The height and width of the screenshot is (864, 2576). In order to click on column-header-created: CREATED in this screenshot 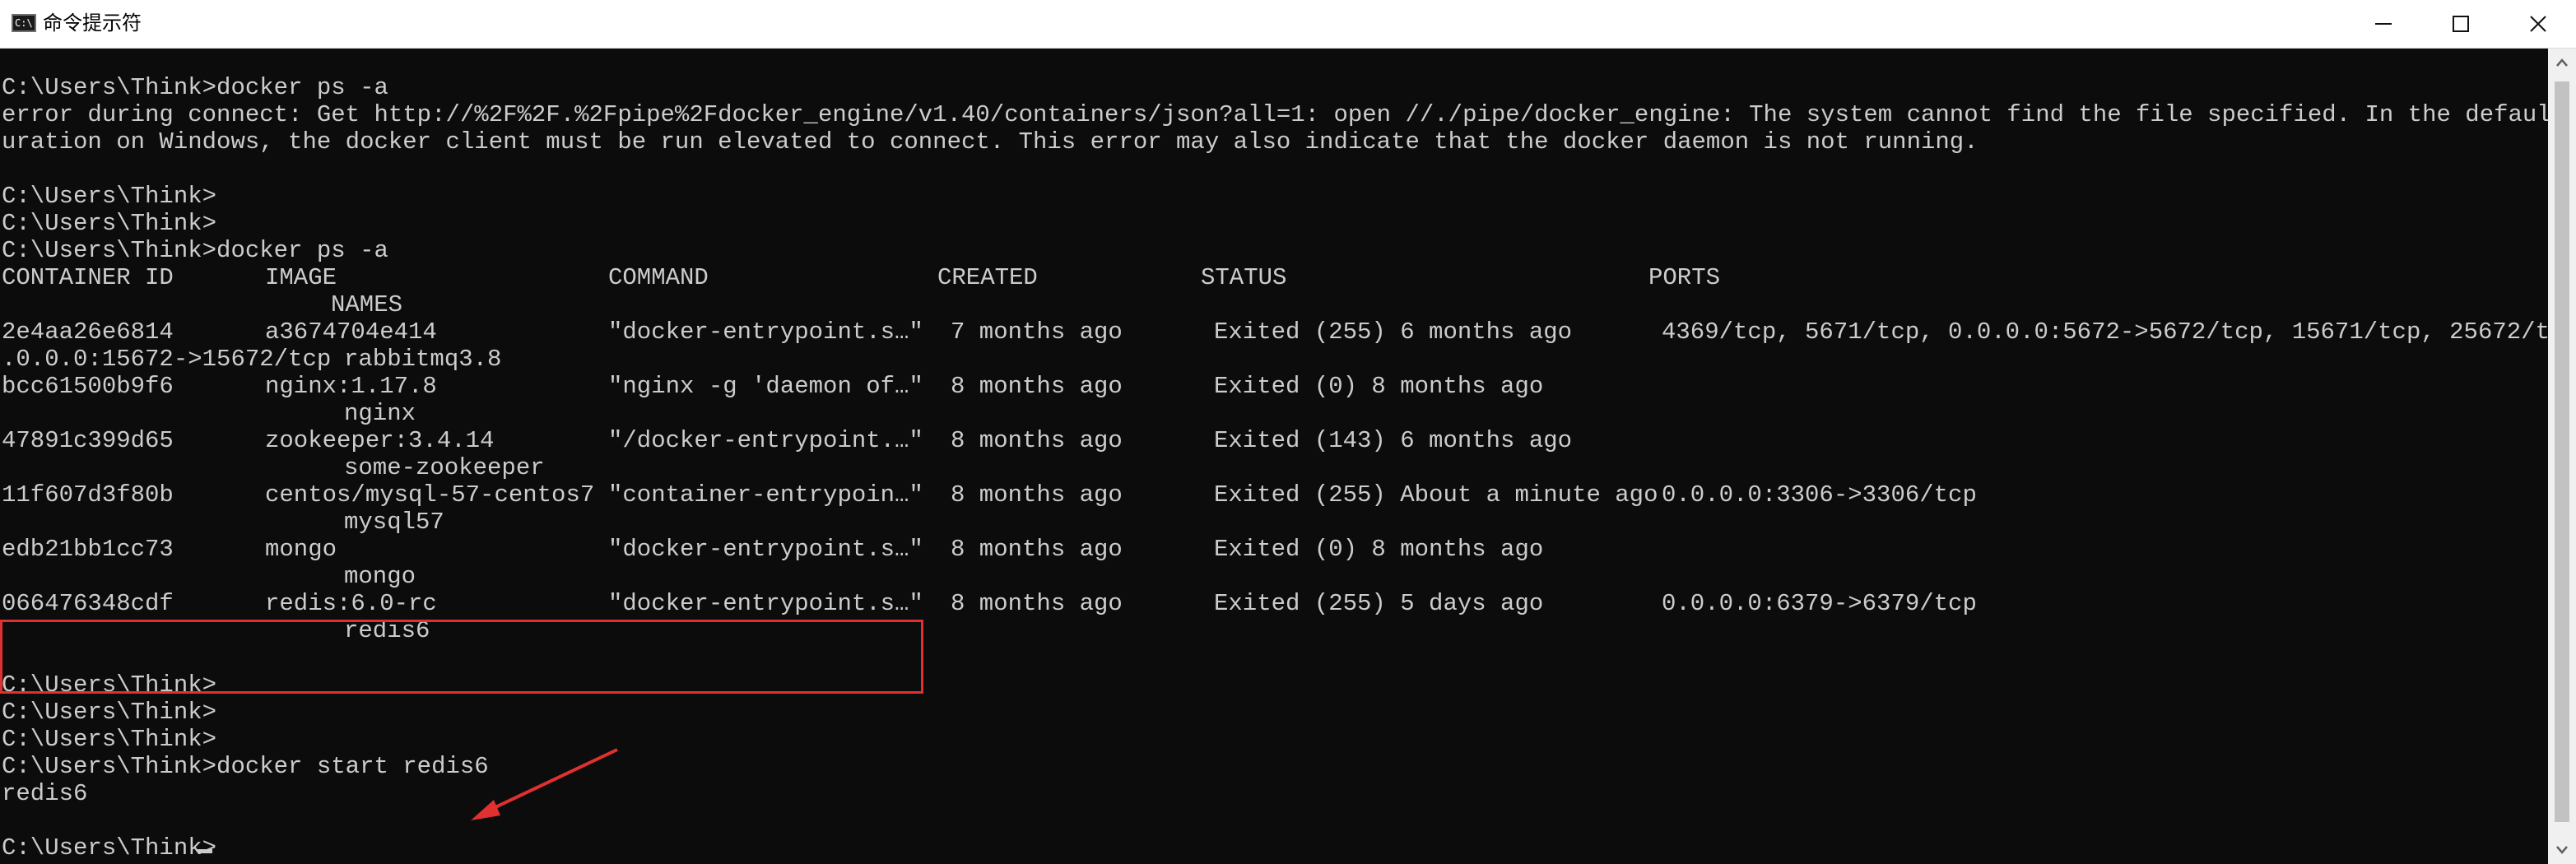, I will do `click(987, 277)`.